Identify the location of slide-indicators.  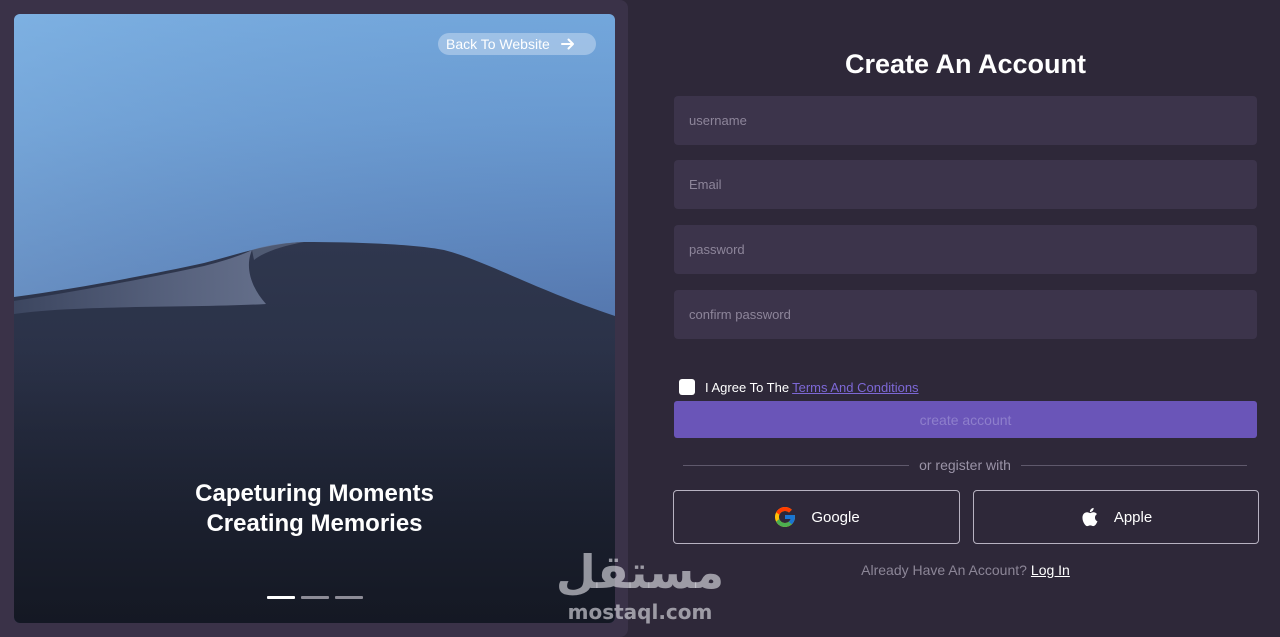
(315, 597).